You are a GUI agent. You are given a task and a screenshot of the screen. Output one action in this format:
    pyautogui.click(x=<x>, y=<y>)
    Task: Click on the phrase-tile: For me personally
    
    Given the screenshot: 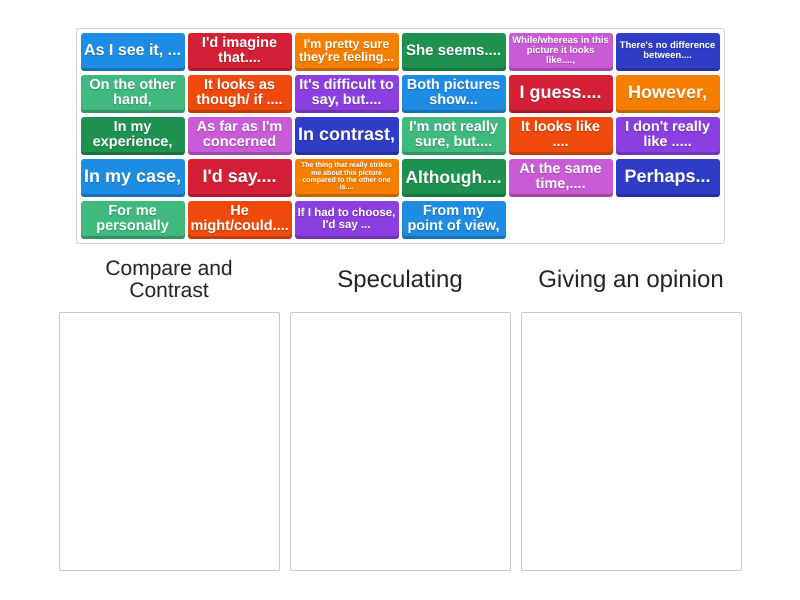 What is the action you would take?
    pyautogui.click(x=132, y=220)
    